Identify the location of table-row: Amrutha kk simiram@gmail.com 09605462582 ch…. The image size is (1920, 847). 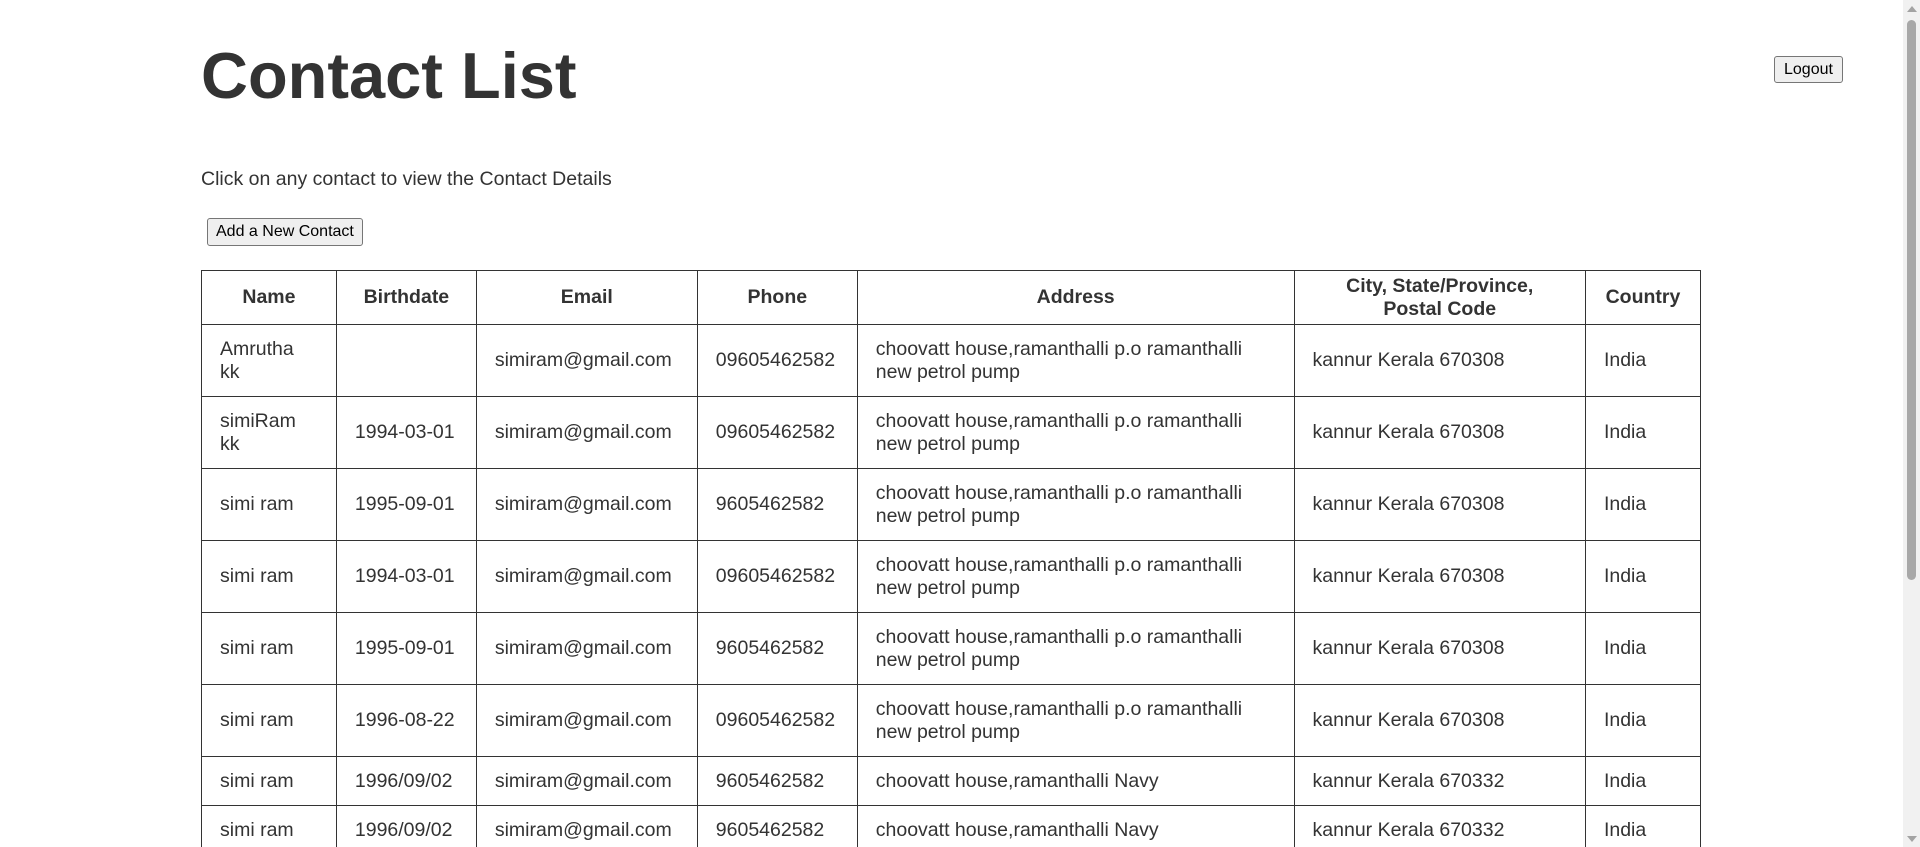
(951, 360).